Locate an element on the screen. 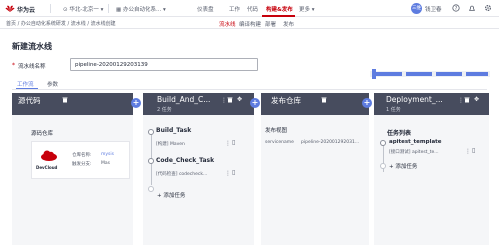 The height and width of the screenshot is (247, 499). task-desc: [构建] Maven is located at coordinates (170, 144).